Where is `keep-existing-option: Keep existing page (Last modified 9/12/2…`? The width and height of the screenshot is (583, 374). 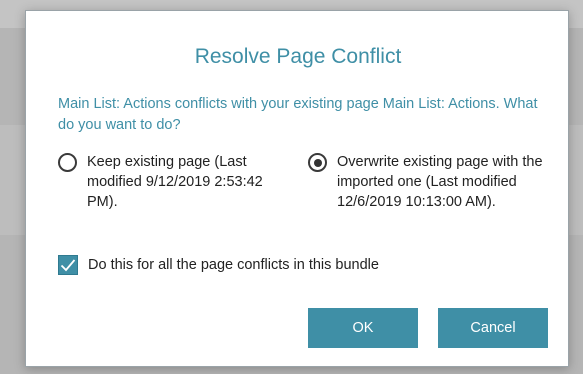 keep-existing-option: Keep existing page (Last modified 9/12/2… is located at coordinates (173, 182).